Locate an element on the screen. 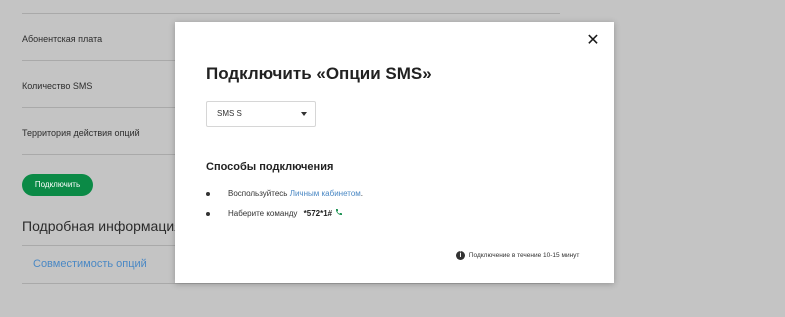  phone-icon is located at coordinates (339, 214).